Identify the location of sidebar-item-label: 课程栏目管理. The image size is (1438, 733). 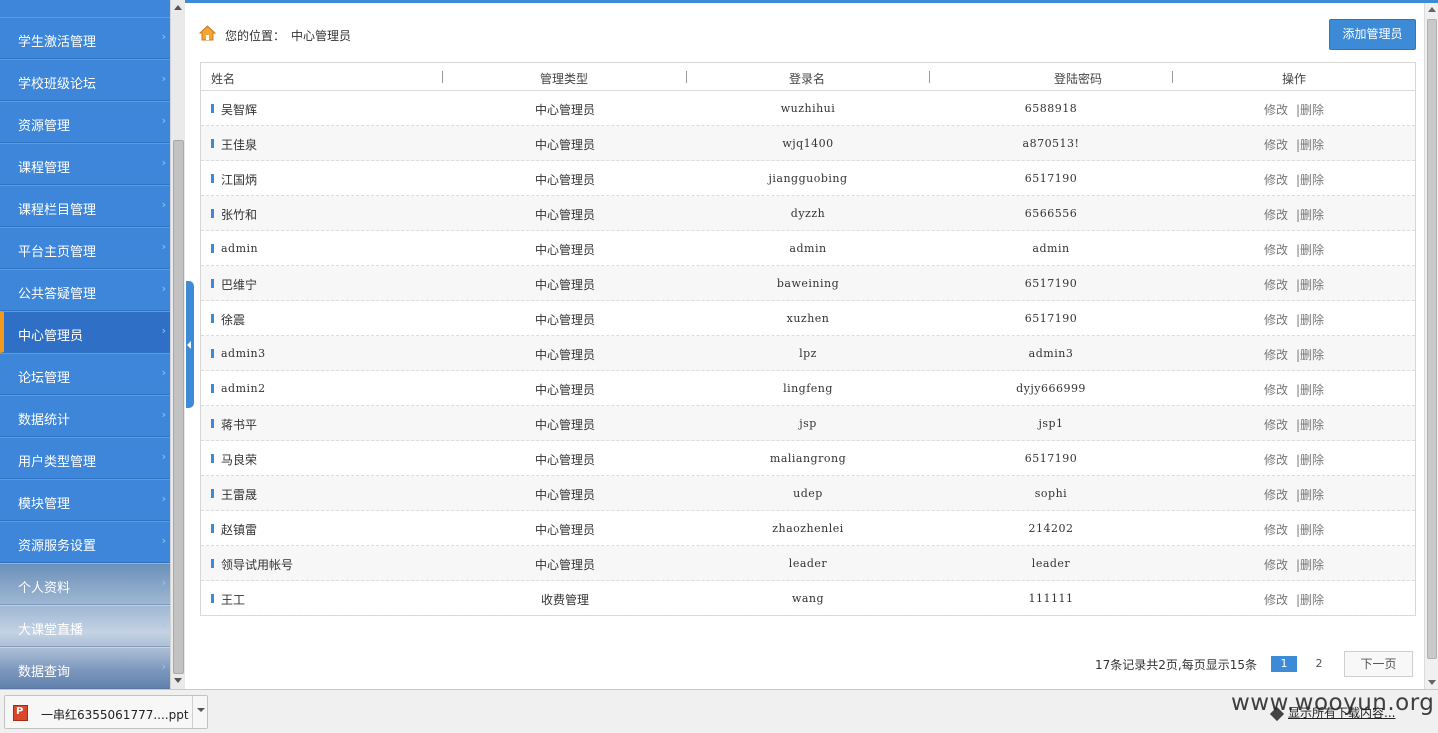
(57, 210).